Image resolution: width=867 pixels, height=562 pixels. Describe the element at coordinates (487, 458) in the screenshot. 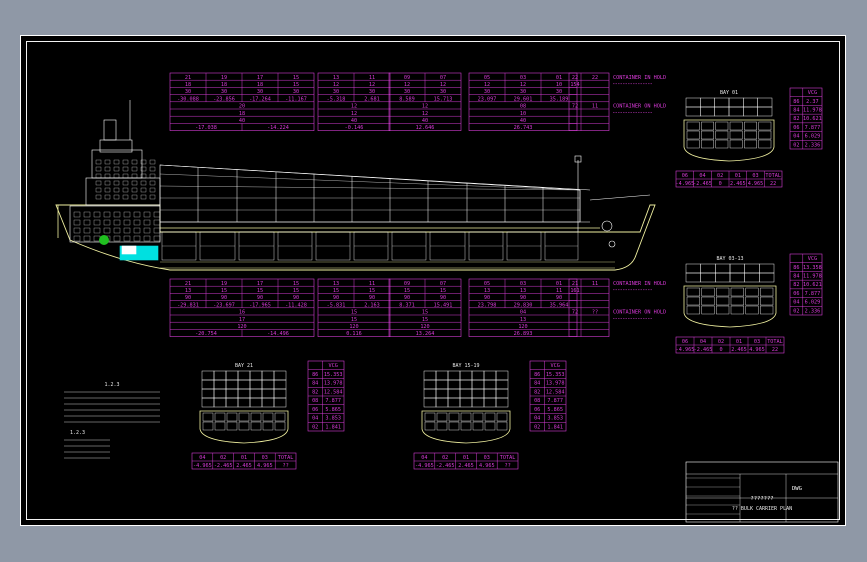

I see `row-code: 03` at that location.